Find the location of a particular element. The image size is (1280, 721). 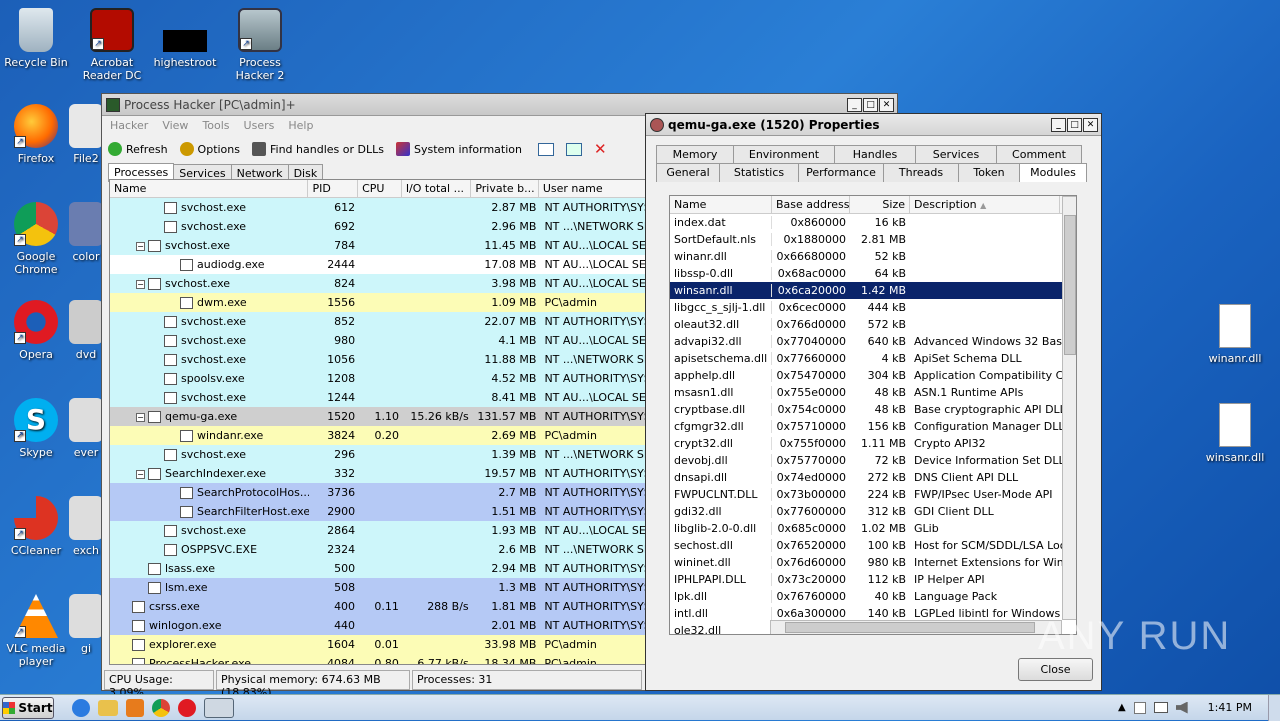

col-base-address: Base address is located at coordinates (811, 204).